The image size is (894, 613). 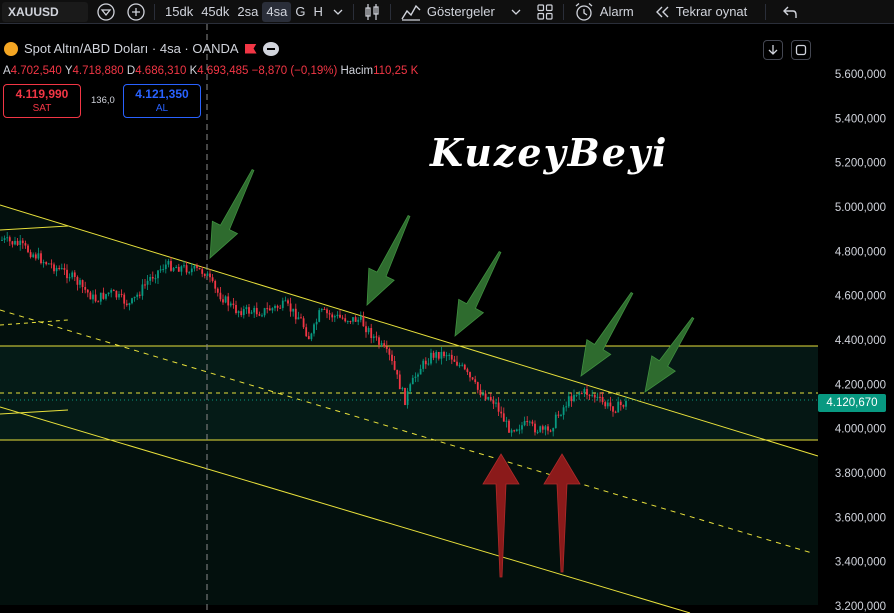 I want to click on undo-icon, so click(x=790, y=12).